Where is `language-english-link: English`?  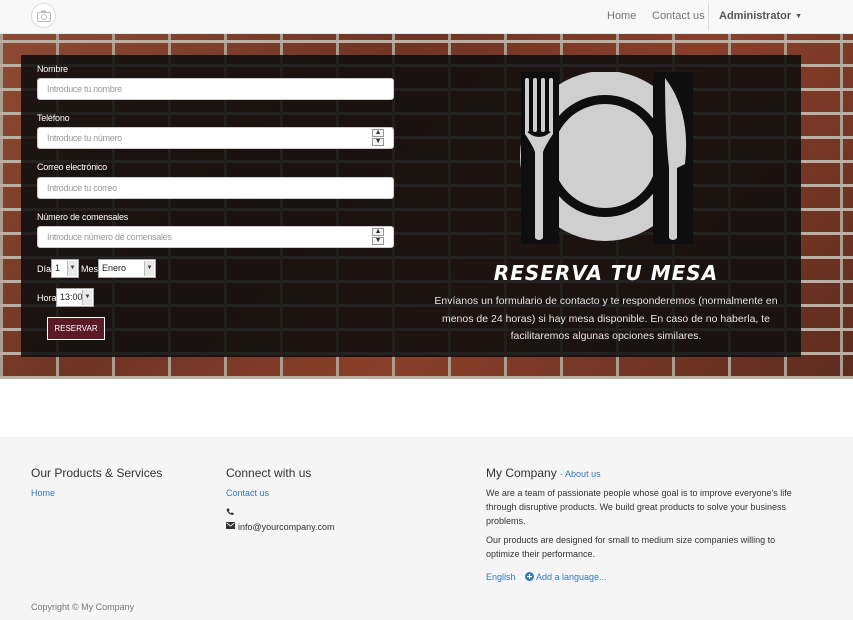
language-english-link: English is located at coordinates (501, 577).